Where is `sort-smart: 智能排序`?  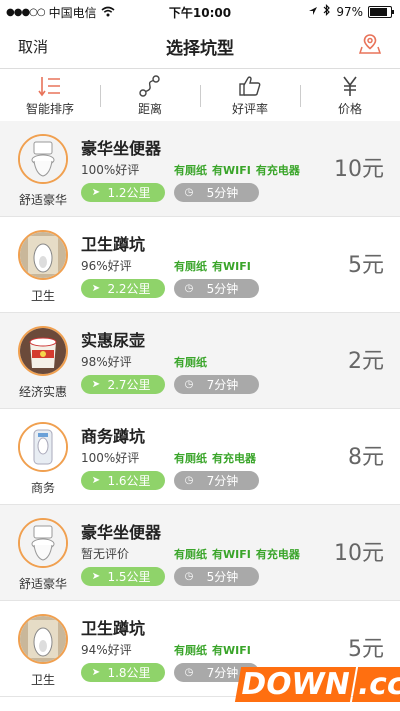
sort-smart: 智能排序 is located at coordinates (50, 95).